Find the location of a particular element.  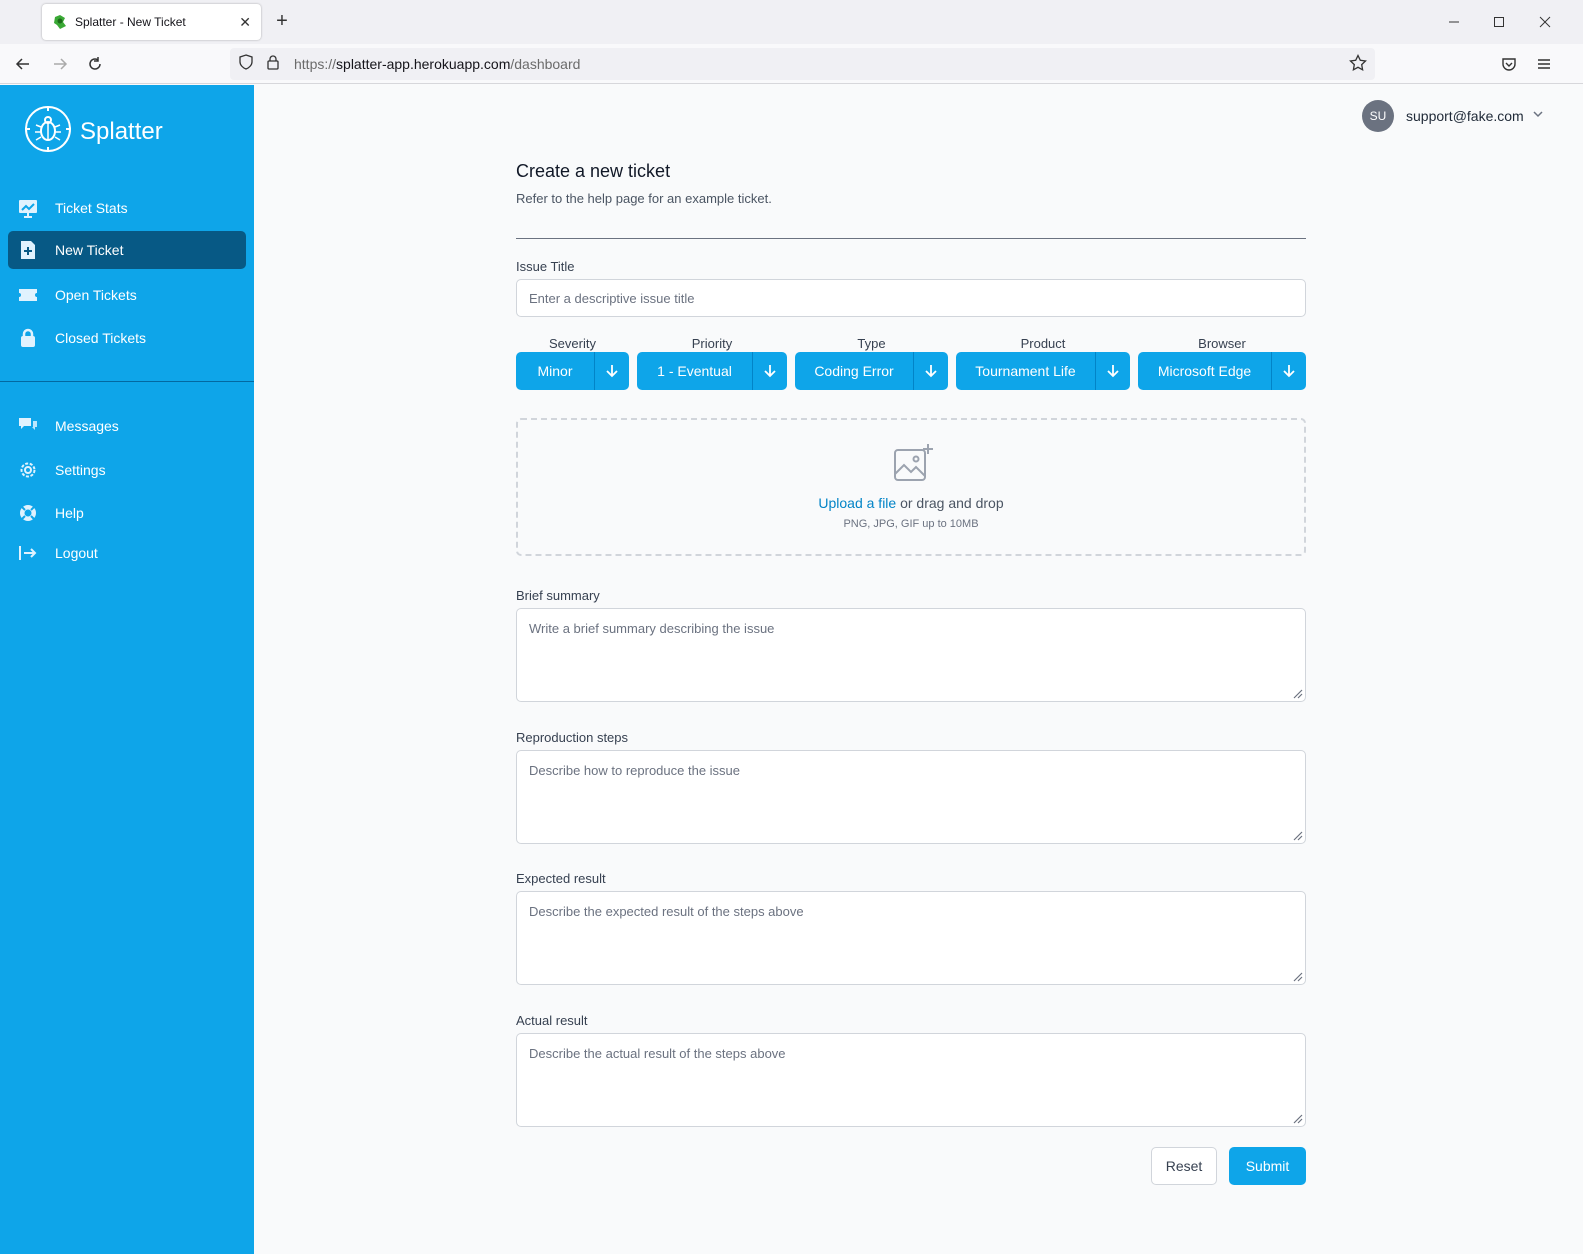

type-value: Coding Error is located at coordinates (854, 371).